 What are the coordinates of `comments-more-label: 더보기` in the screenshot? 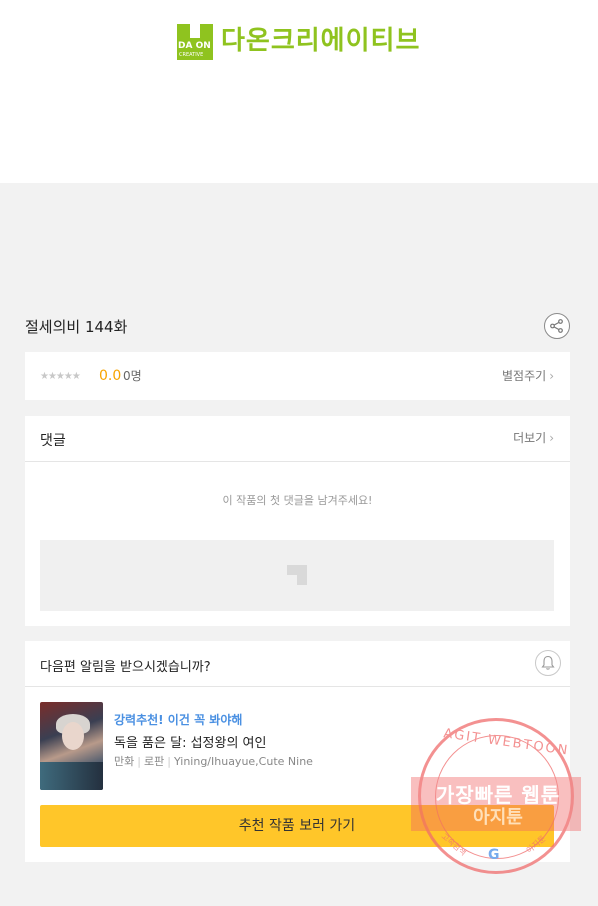 It's located at (530, 438).